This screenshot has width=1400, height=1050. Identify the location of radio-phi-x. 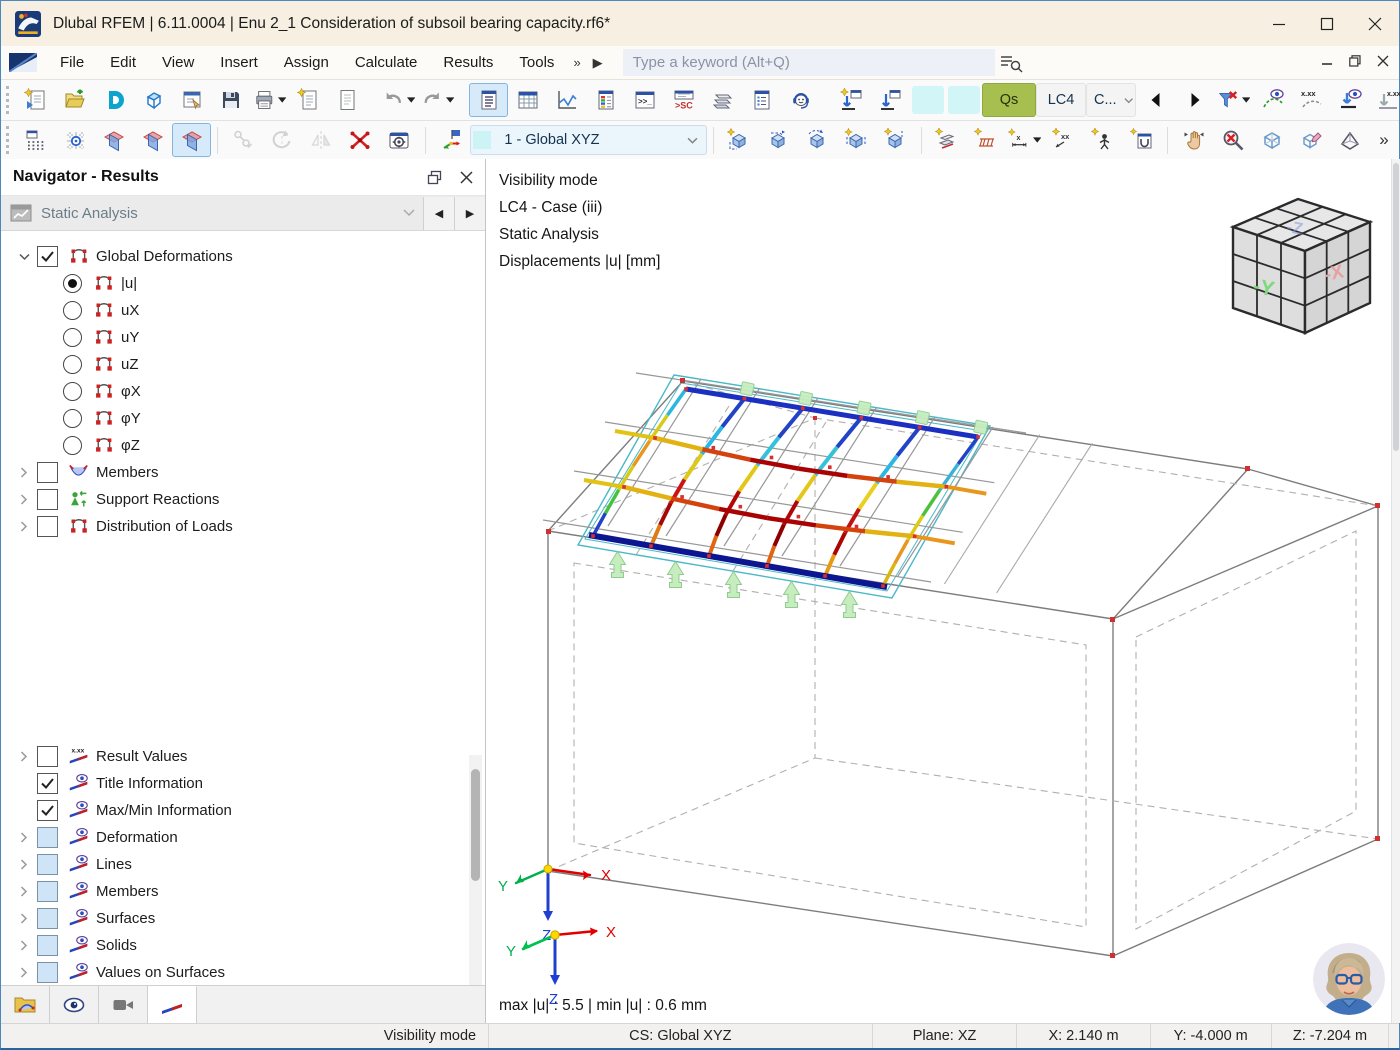
(72, 391).